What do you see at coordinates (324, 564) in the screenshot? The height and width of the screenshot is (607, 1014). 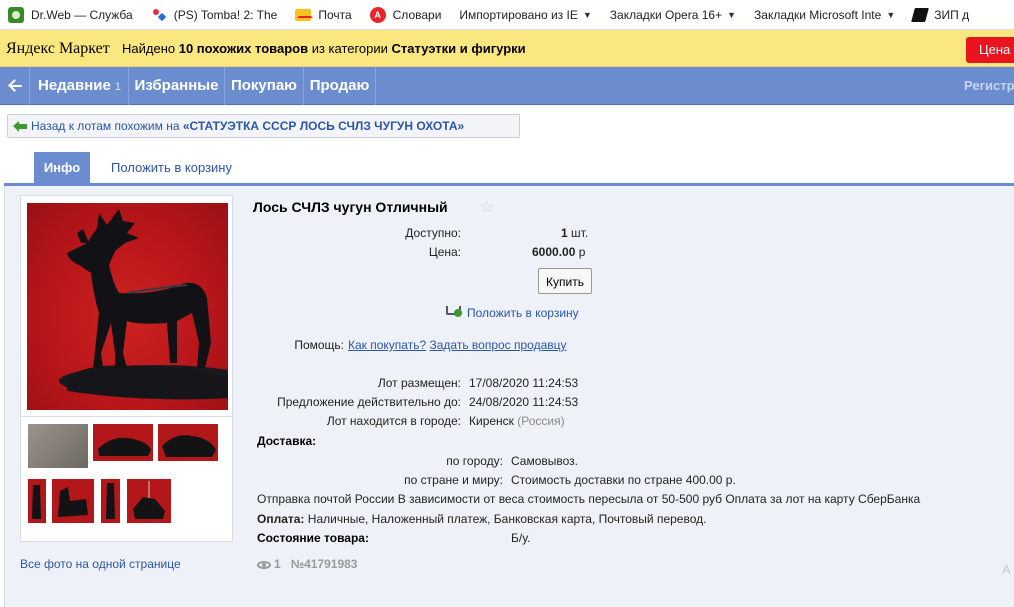 I see `lot-number: №41791983` at bounding box center [324, 564].